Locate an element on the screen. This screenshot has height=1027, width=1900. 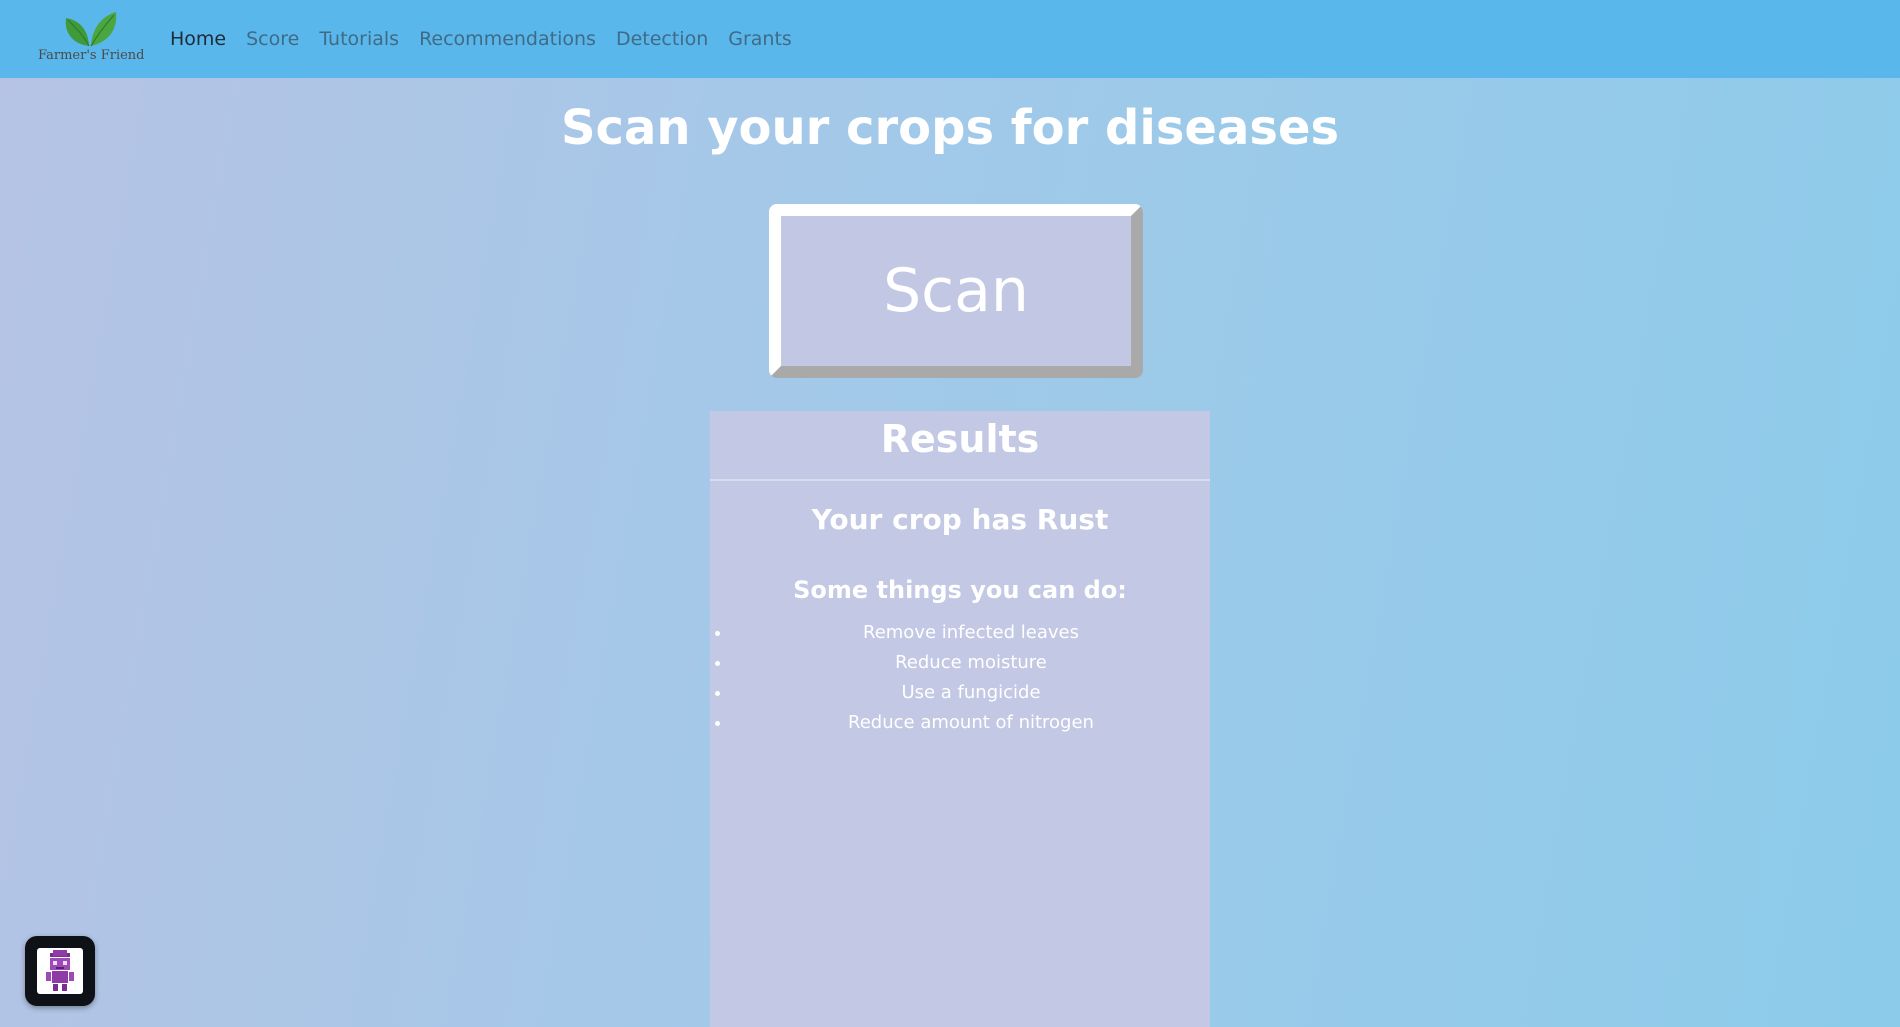
scan-button: Scan is located at coordinates (956, 291).